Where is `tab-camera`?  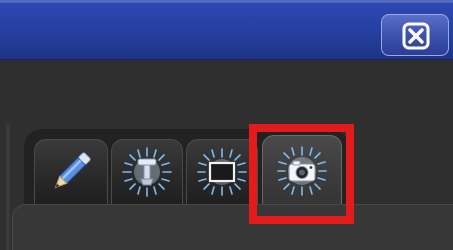
tab-camera is located at coordinates (302, 170).